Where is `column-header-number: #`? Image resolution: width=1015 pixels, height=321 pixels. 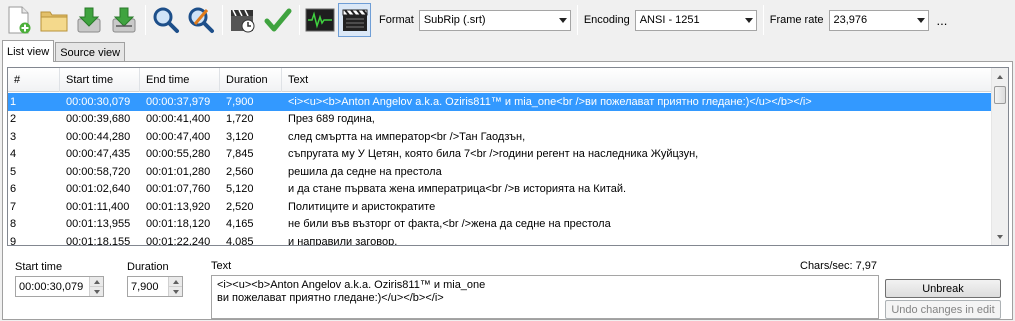
column-header-number: # is located at coordinates (34, 80).